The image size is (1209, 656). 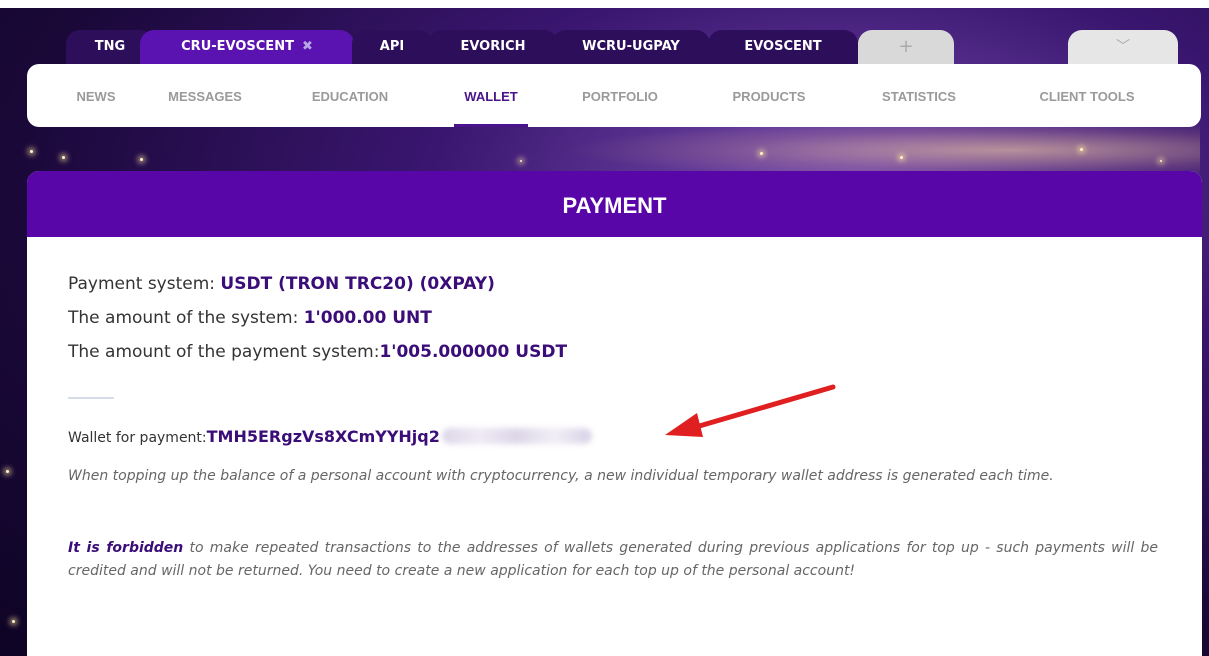 I want to click on nav-portfolio: PORTFOLIO, so click(x=620, y=95).